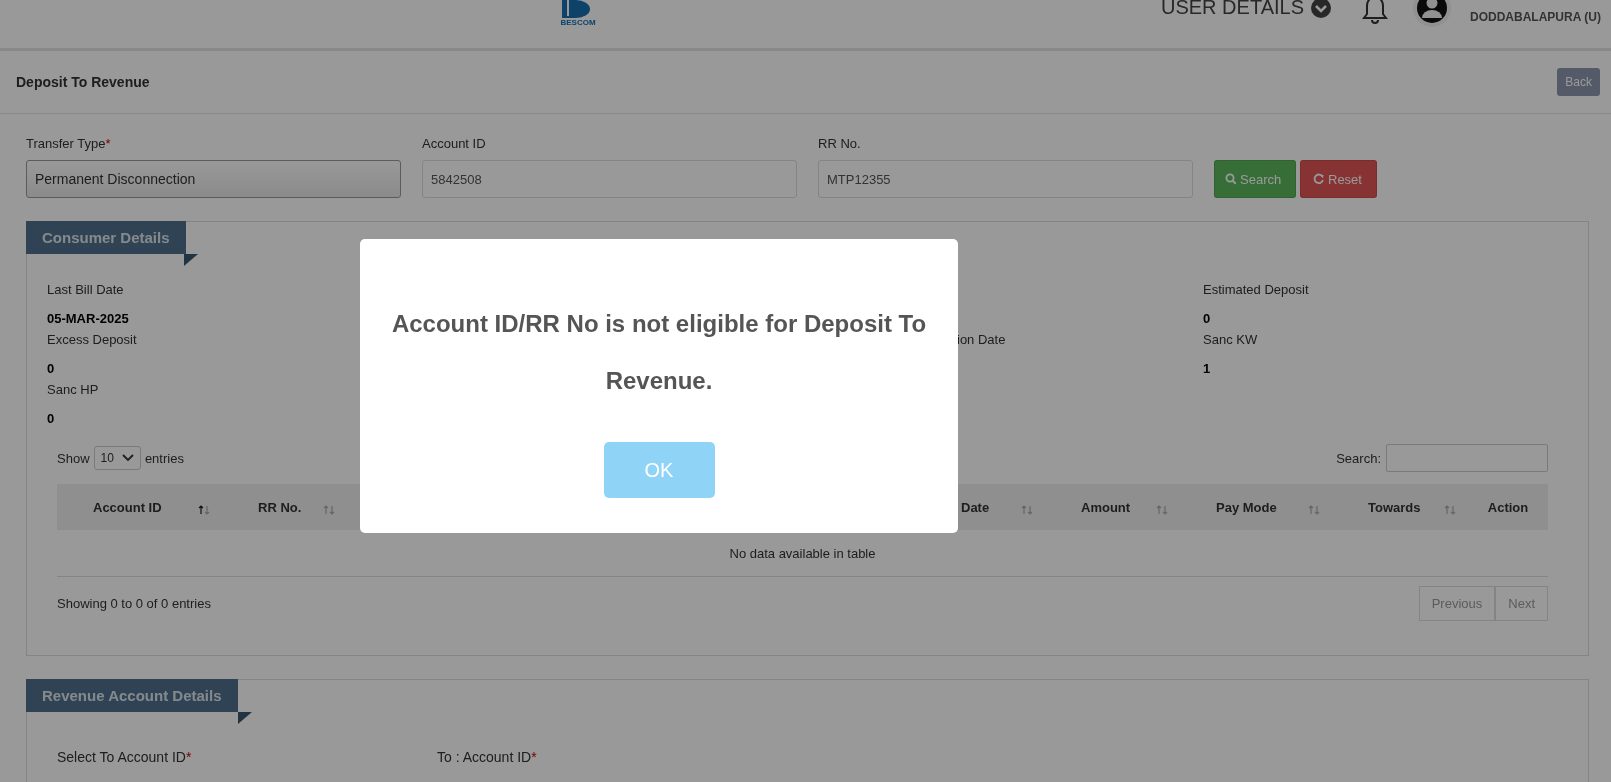 The image size is (1611, 782). What do you see at coordinates (164, 458) in the screenshot?
I see `entries-label: entries` at bounding box center [164, 458].